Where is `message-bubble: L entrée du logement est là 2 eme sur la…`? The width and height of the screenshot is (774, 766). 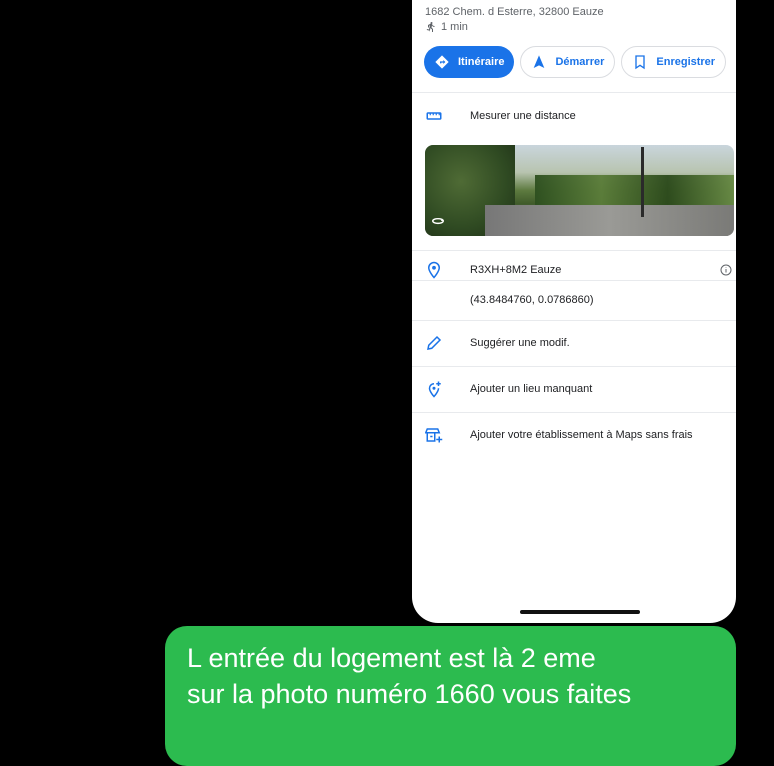 message-bubble: L entrée du logement est là 2 eme sur la… is located at coordinates (450, 696).